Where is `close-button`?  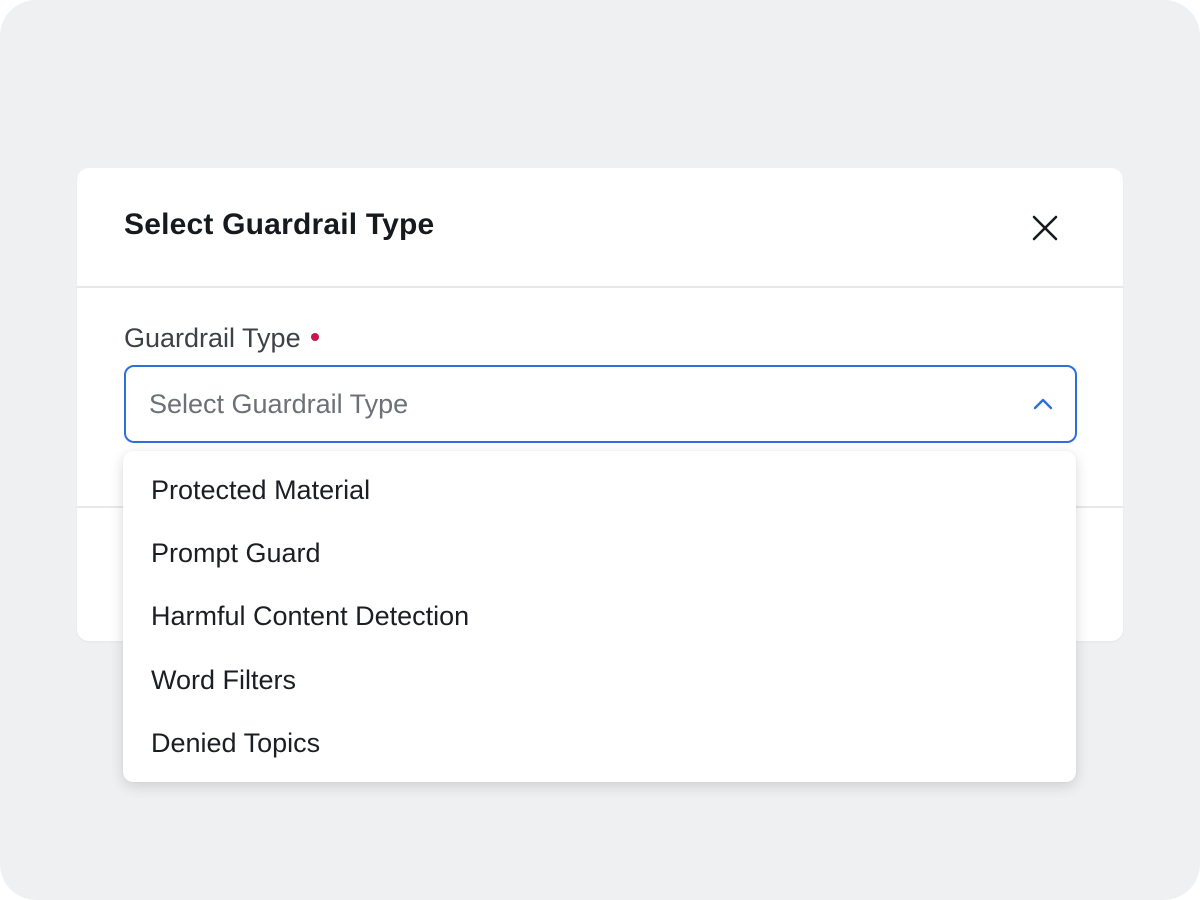 close-button is located at coordinates (1045, 228).